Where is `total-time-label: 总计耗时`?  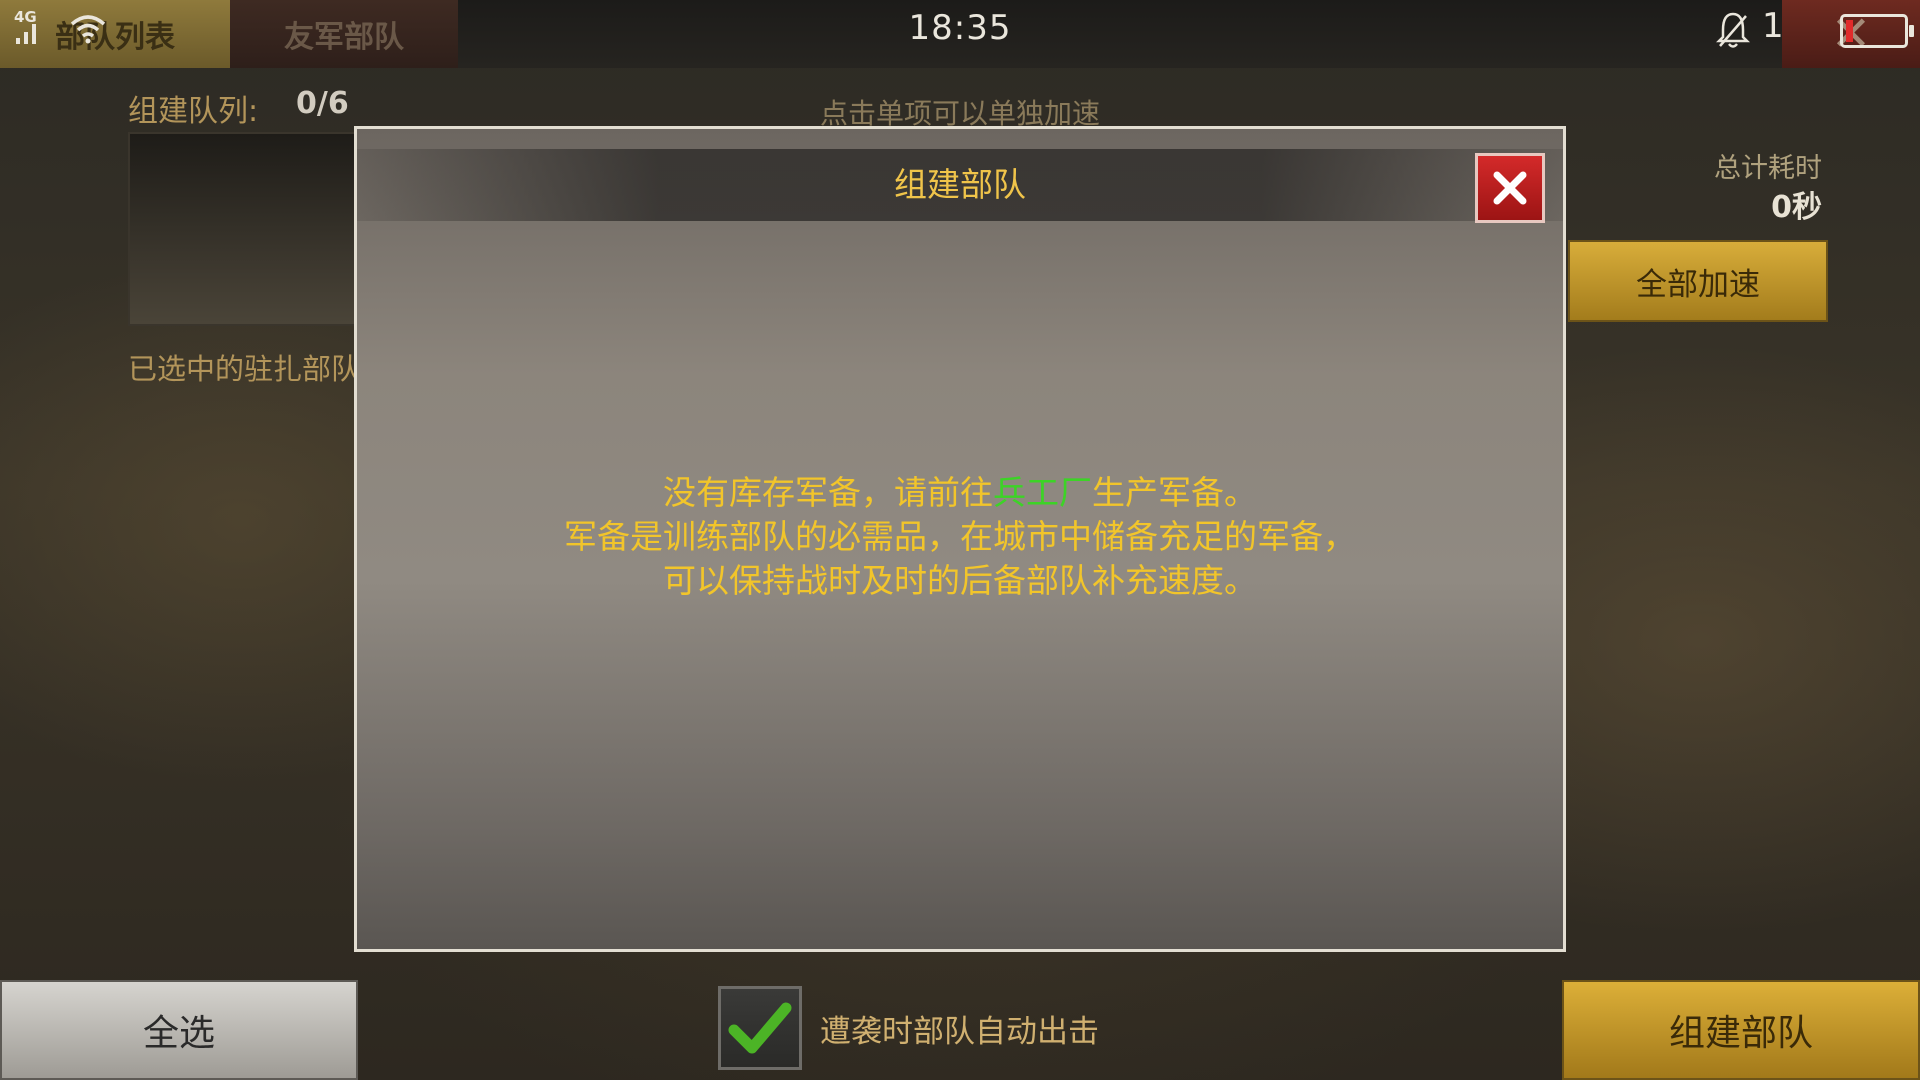 total-time-label: 总计耗时 is located at coordinates (1768, 168).